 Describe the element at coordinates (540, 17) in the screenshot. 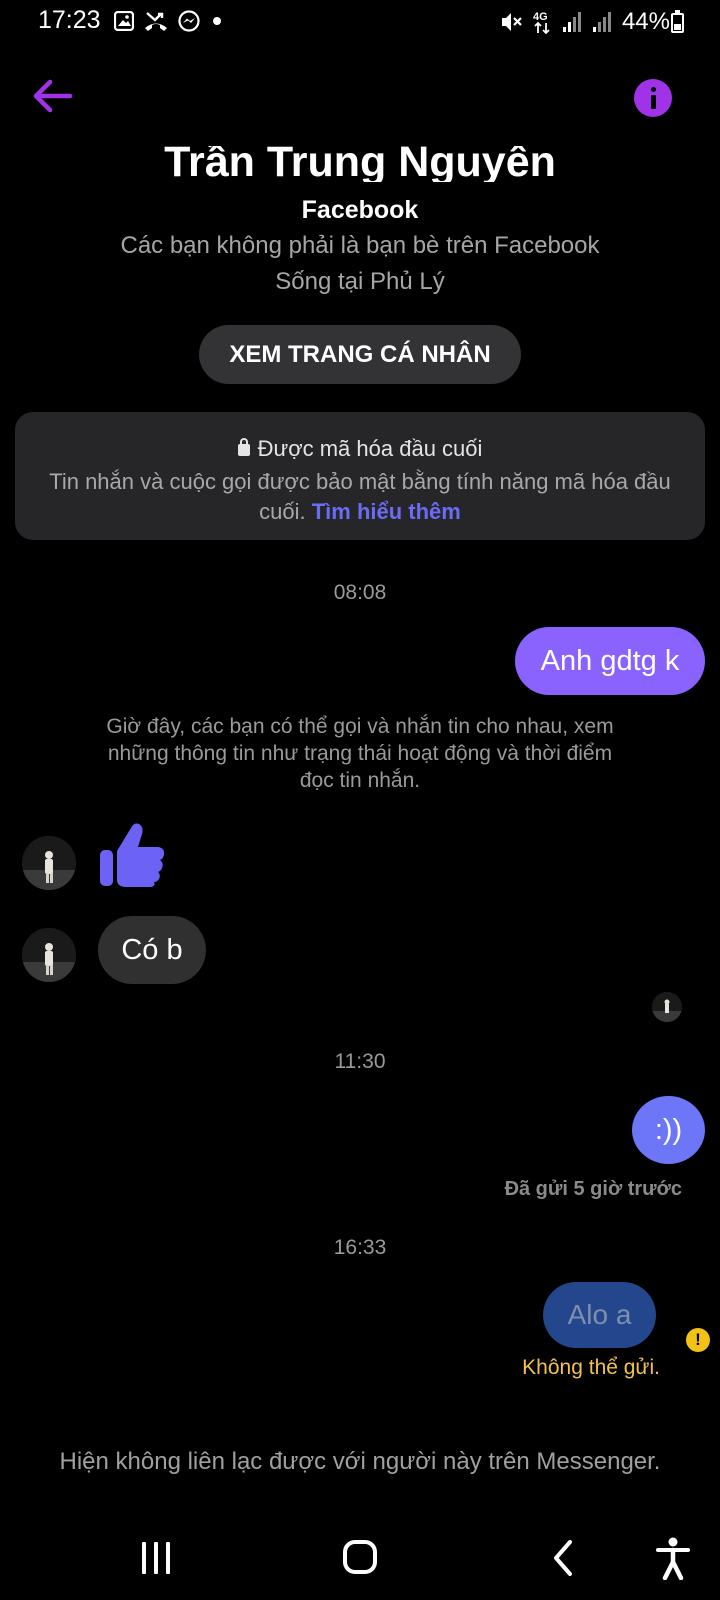

I see `svg-text: 4G` at that location.